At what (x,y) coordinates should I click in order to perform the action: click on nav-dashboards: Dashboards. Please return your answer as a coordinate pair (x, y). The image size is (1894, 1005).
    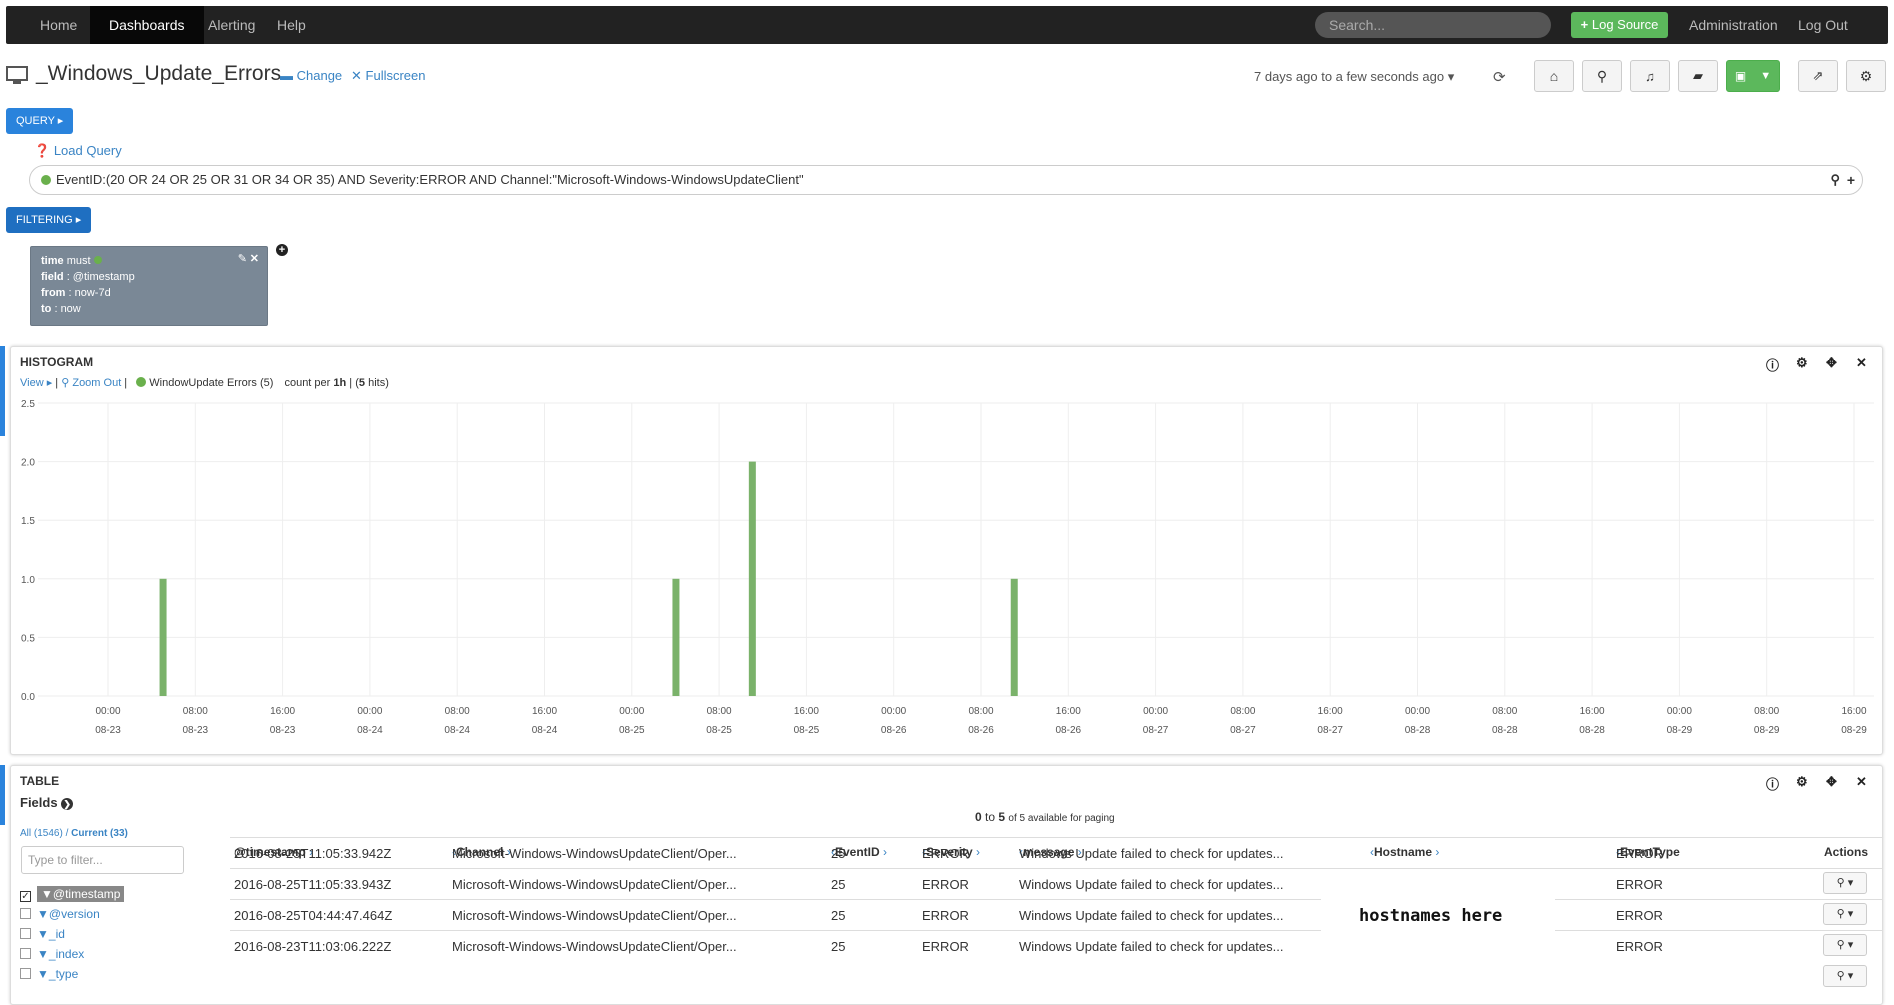
    Looking at the image, I should click on (147, 25).